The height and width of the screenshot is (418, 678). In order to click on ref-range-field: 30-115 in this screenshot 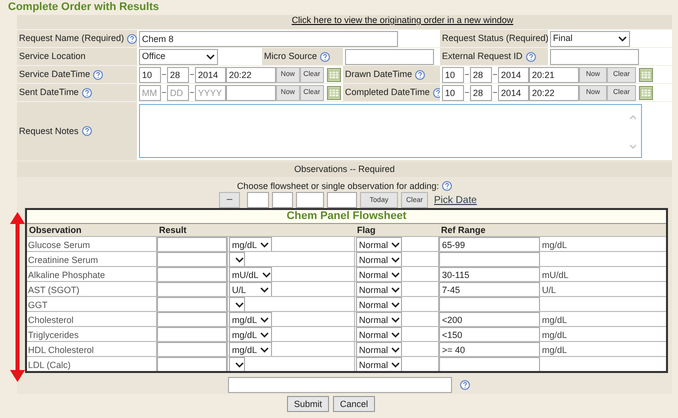, I will do `click(489, 274)`.